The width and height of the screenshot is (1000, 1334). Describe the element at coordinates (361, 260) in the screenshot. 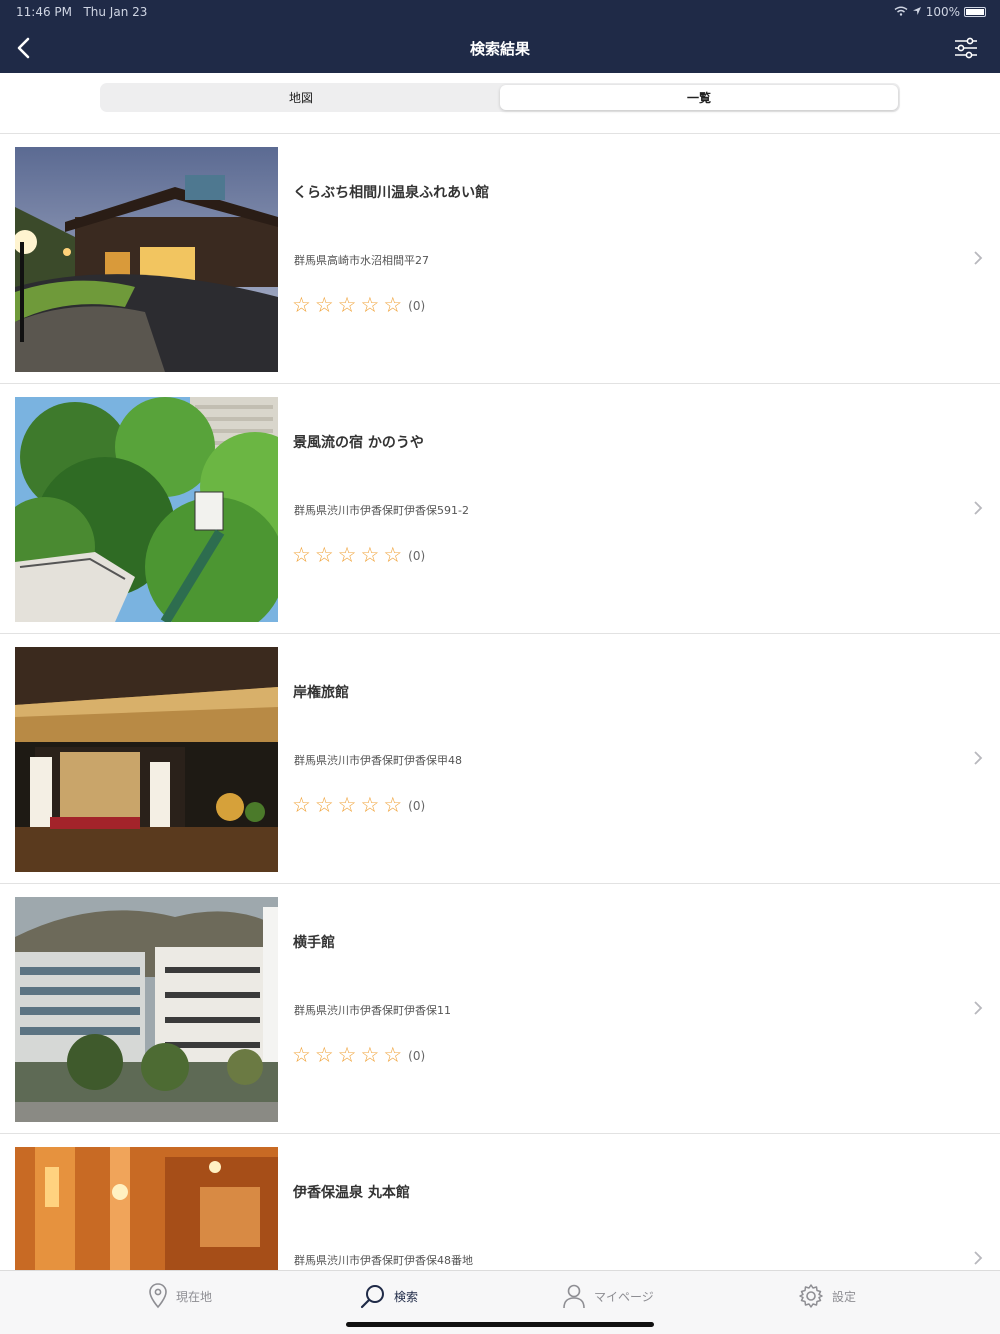

I see `facility-address: 群馬県高崎市水沼相間平27` at that location.